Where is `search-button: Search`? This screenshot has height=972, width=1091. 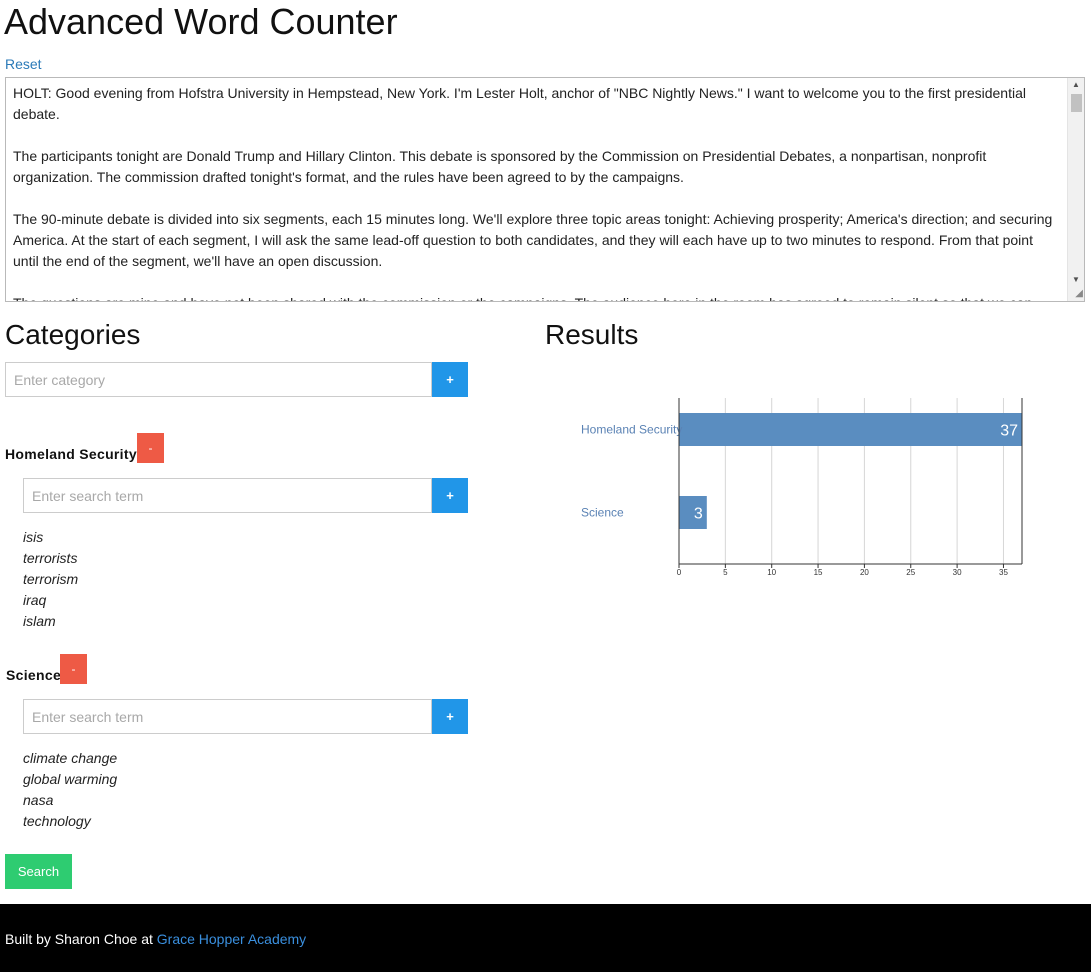
search-button: Search is located at coordinates (38, 871).